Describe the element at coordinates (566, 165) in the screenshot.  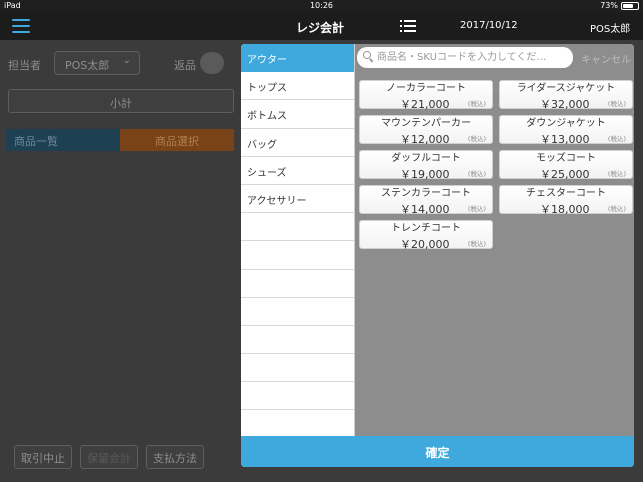
I see `product-card: モッズコート ￥25,000 (税込)` at that location.